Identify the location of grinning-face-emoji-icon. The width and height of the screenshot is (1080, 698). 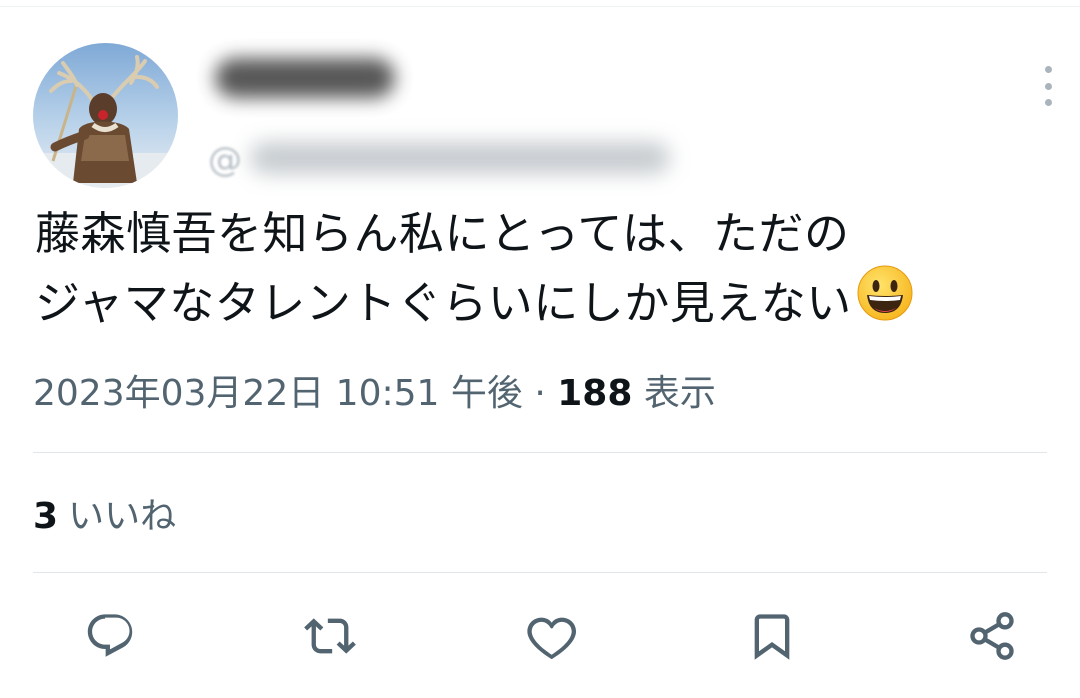
(885, 302).